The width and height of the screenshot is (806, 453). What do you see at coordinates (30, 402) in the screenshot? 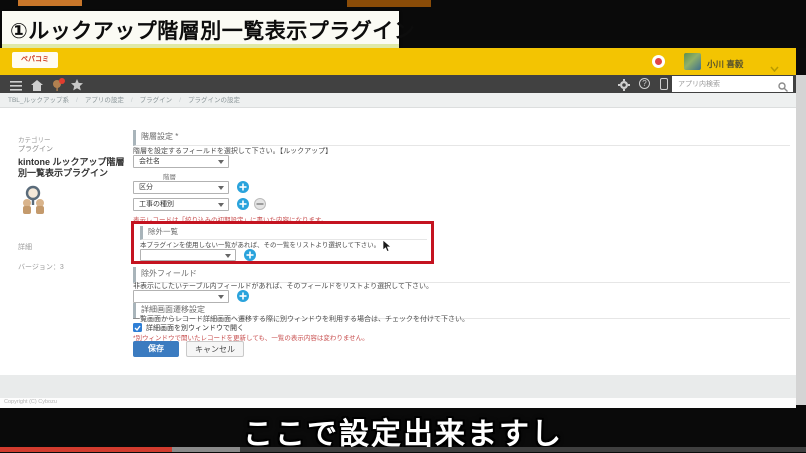
I see `copyright-text: Copyright (C) Cybozu` at bounding box center [30, 402].